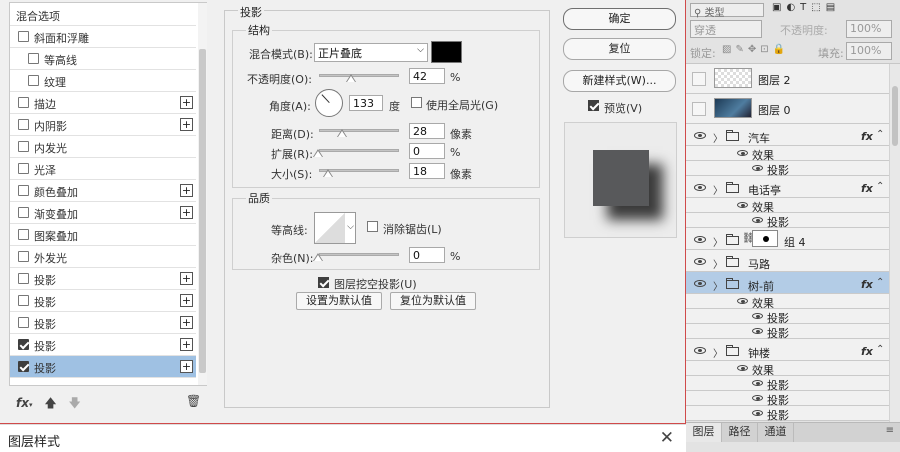  I want to click on layer-row: 〉 汽车 fx ⌃, so click(787, 135).